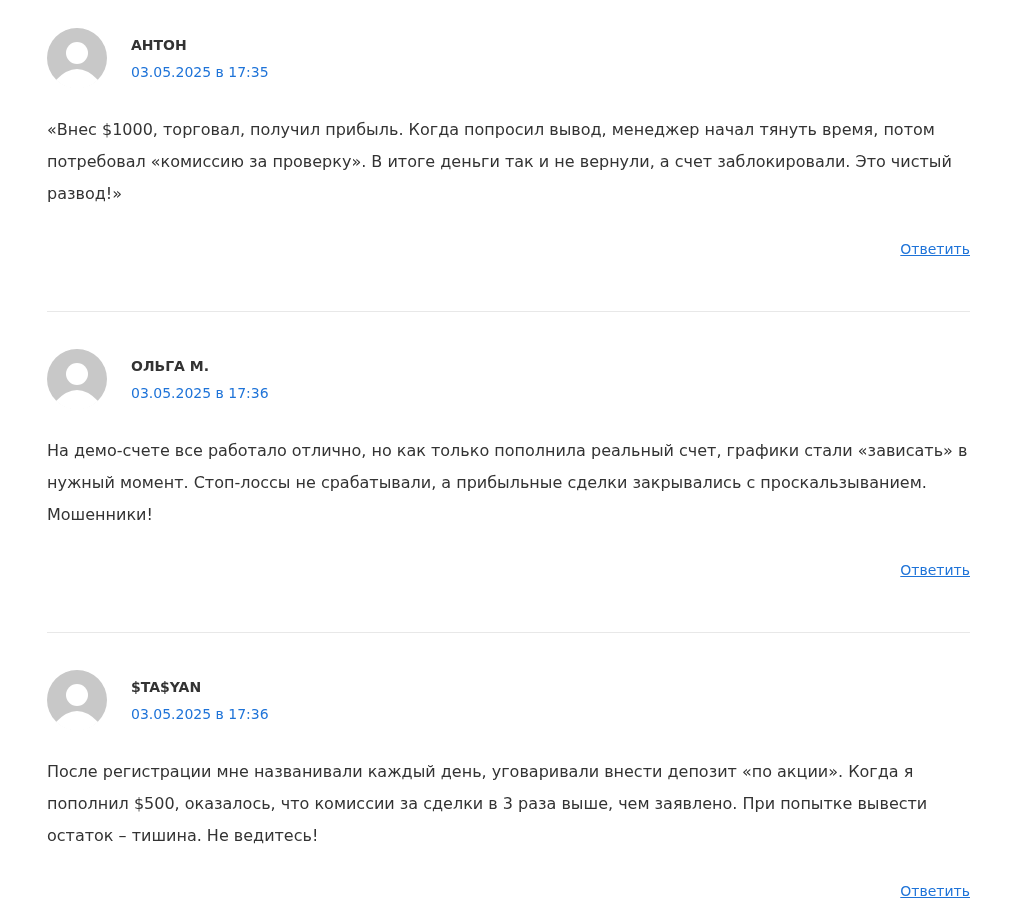  What do you see at coordinates (508, 483) in the screenshot?
I see `comment-text: На демо-счете все работало отлично, но как только пополнила реальный счет, графики стали «зависать» в нужный момент. Стоп-лоссы не срабатывали, а прибыльные сделки закрывались с проскальзыванием. Мошенники!` at bounding box center [508, 483].